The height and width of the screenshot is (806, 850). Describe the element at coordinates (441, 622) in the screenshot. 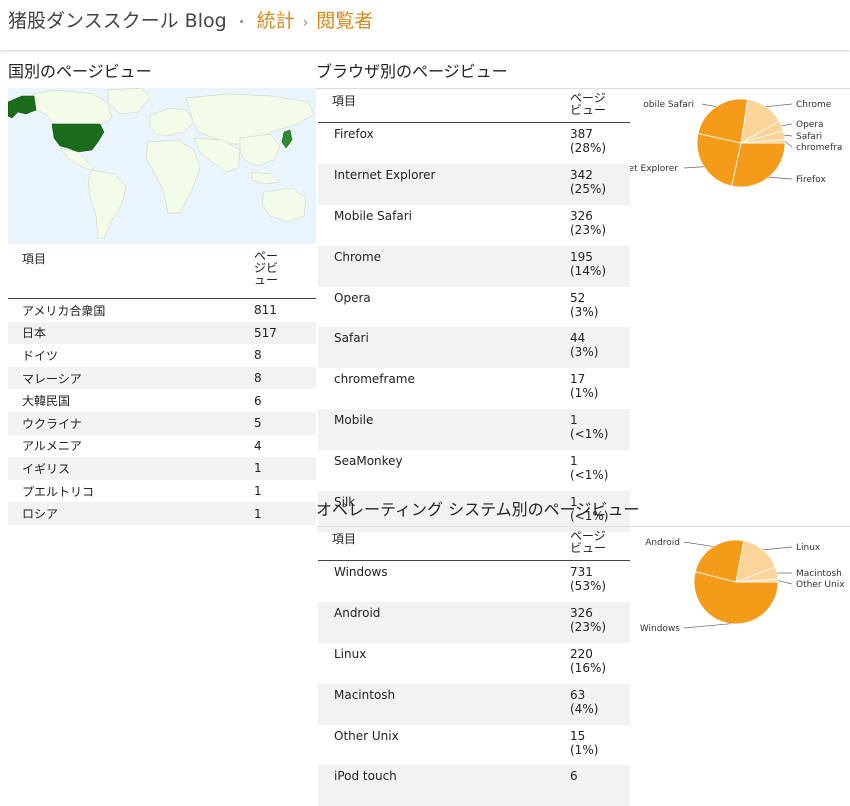

I see `os-name: Android` at that location.